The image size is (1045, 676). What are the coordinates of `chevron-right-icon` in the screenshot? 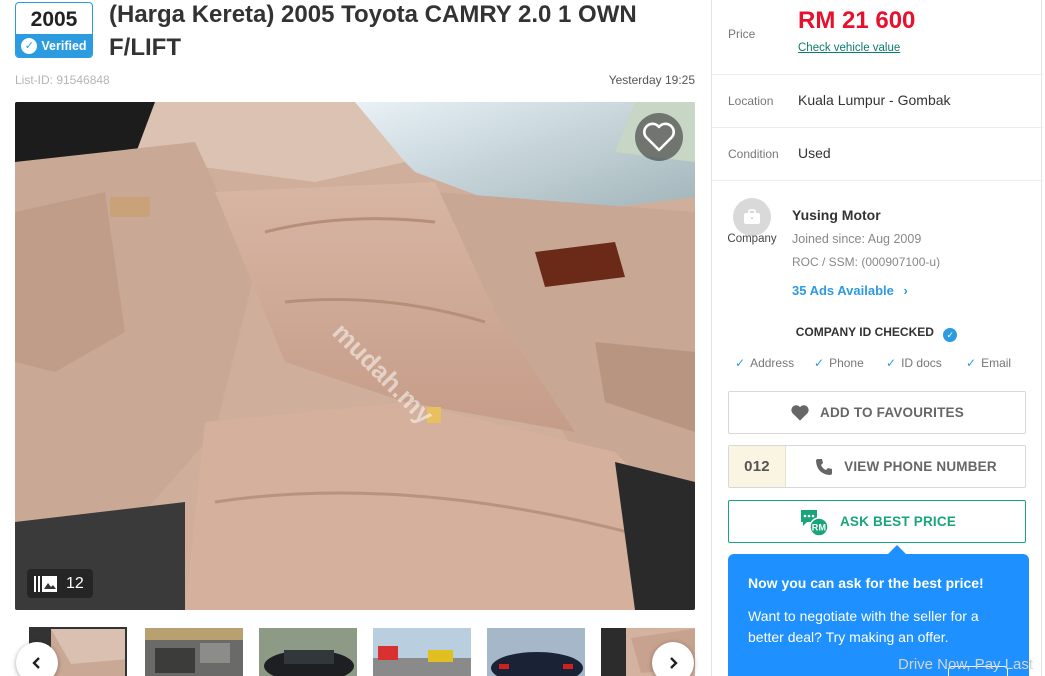 It's located at (674, 663).